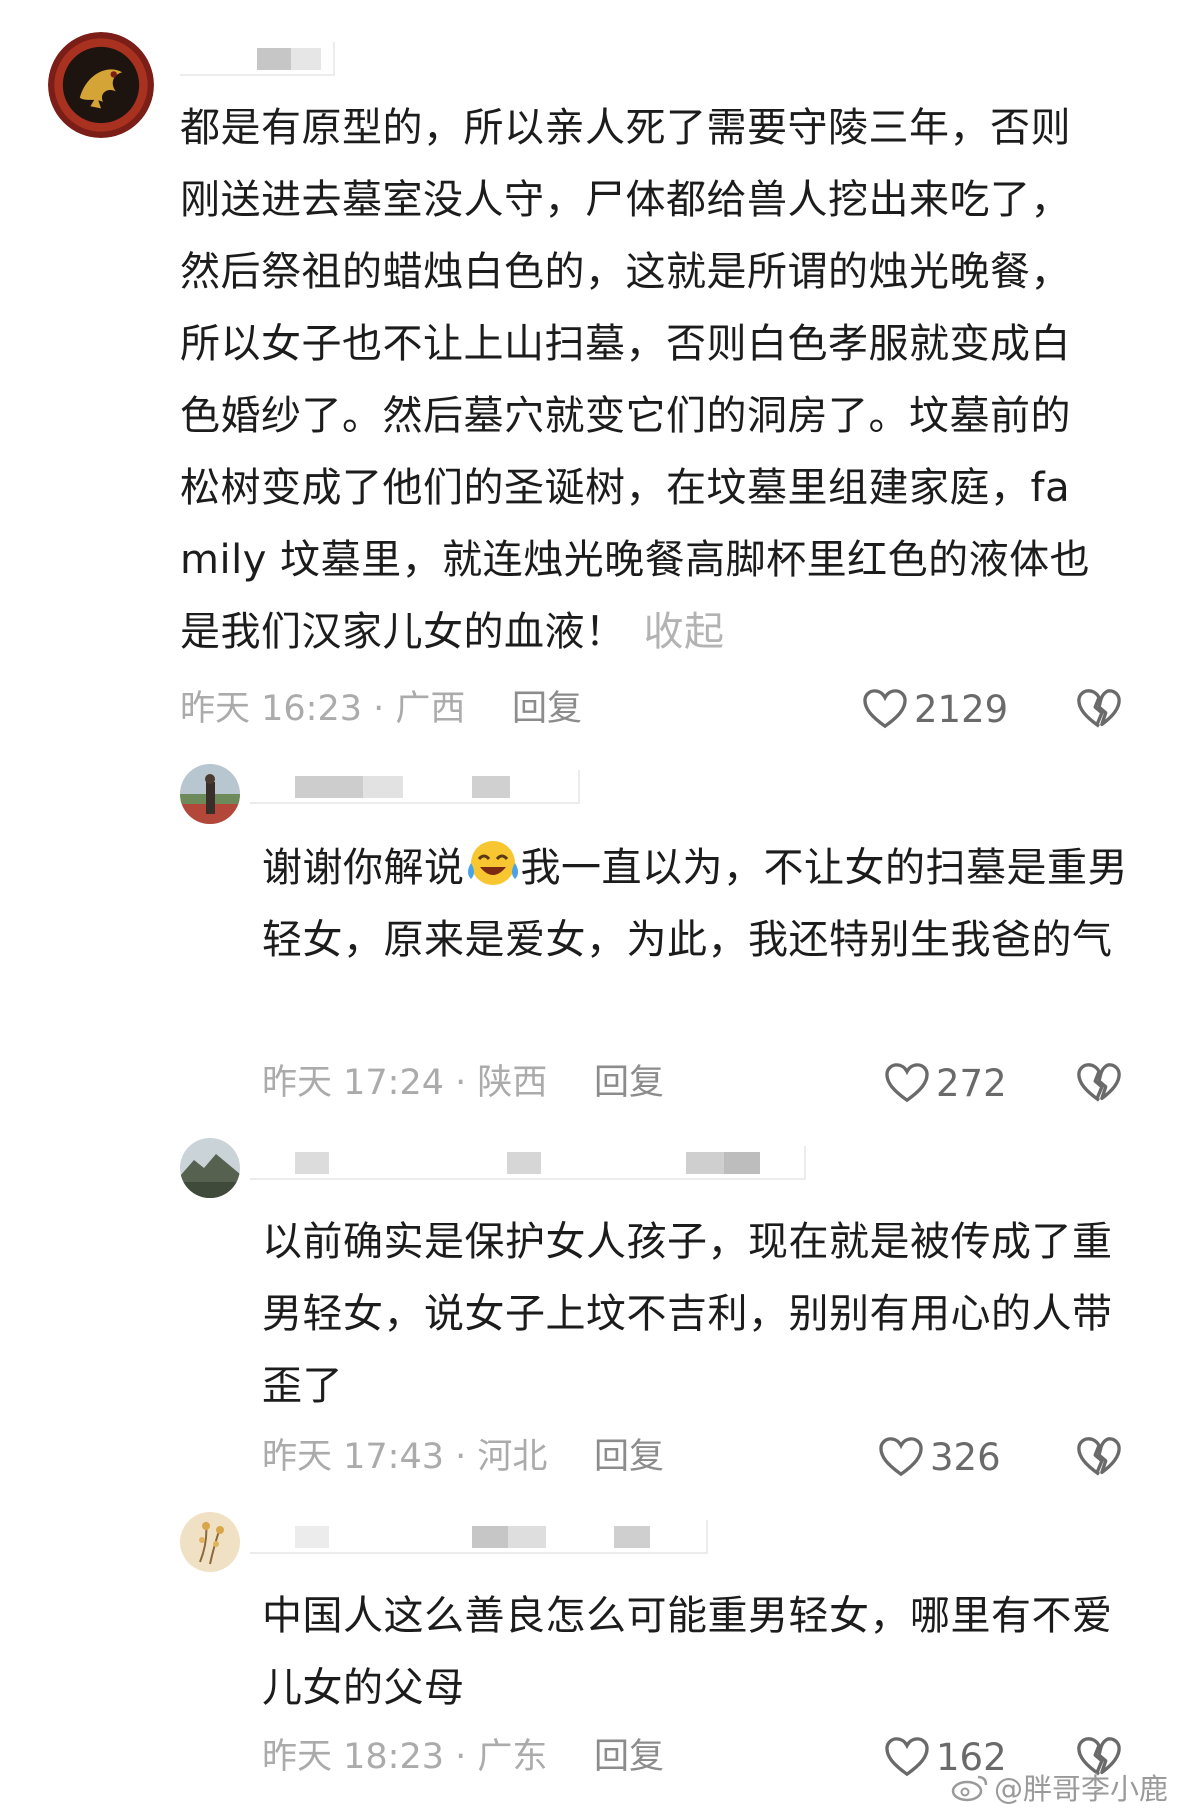  Describe the element at coordinates (405, 1457) in the screenshot. I see `comment-meta: 昨天 17:43 · 河北` at that location.